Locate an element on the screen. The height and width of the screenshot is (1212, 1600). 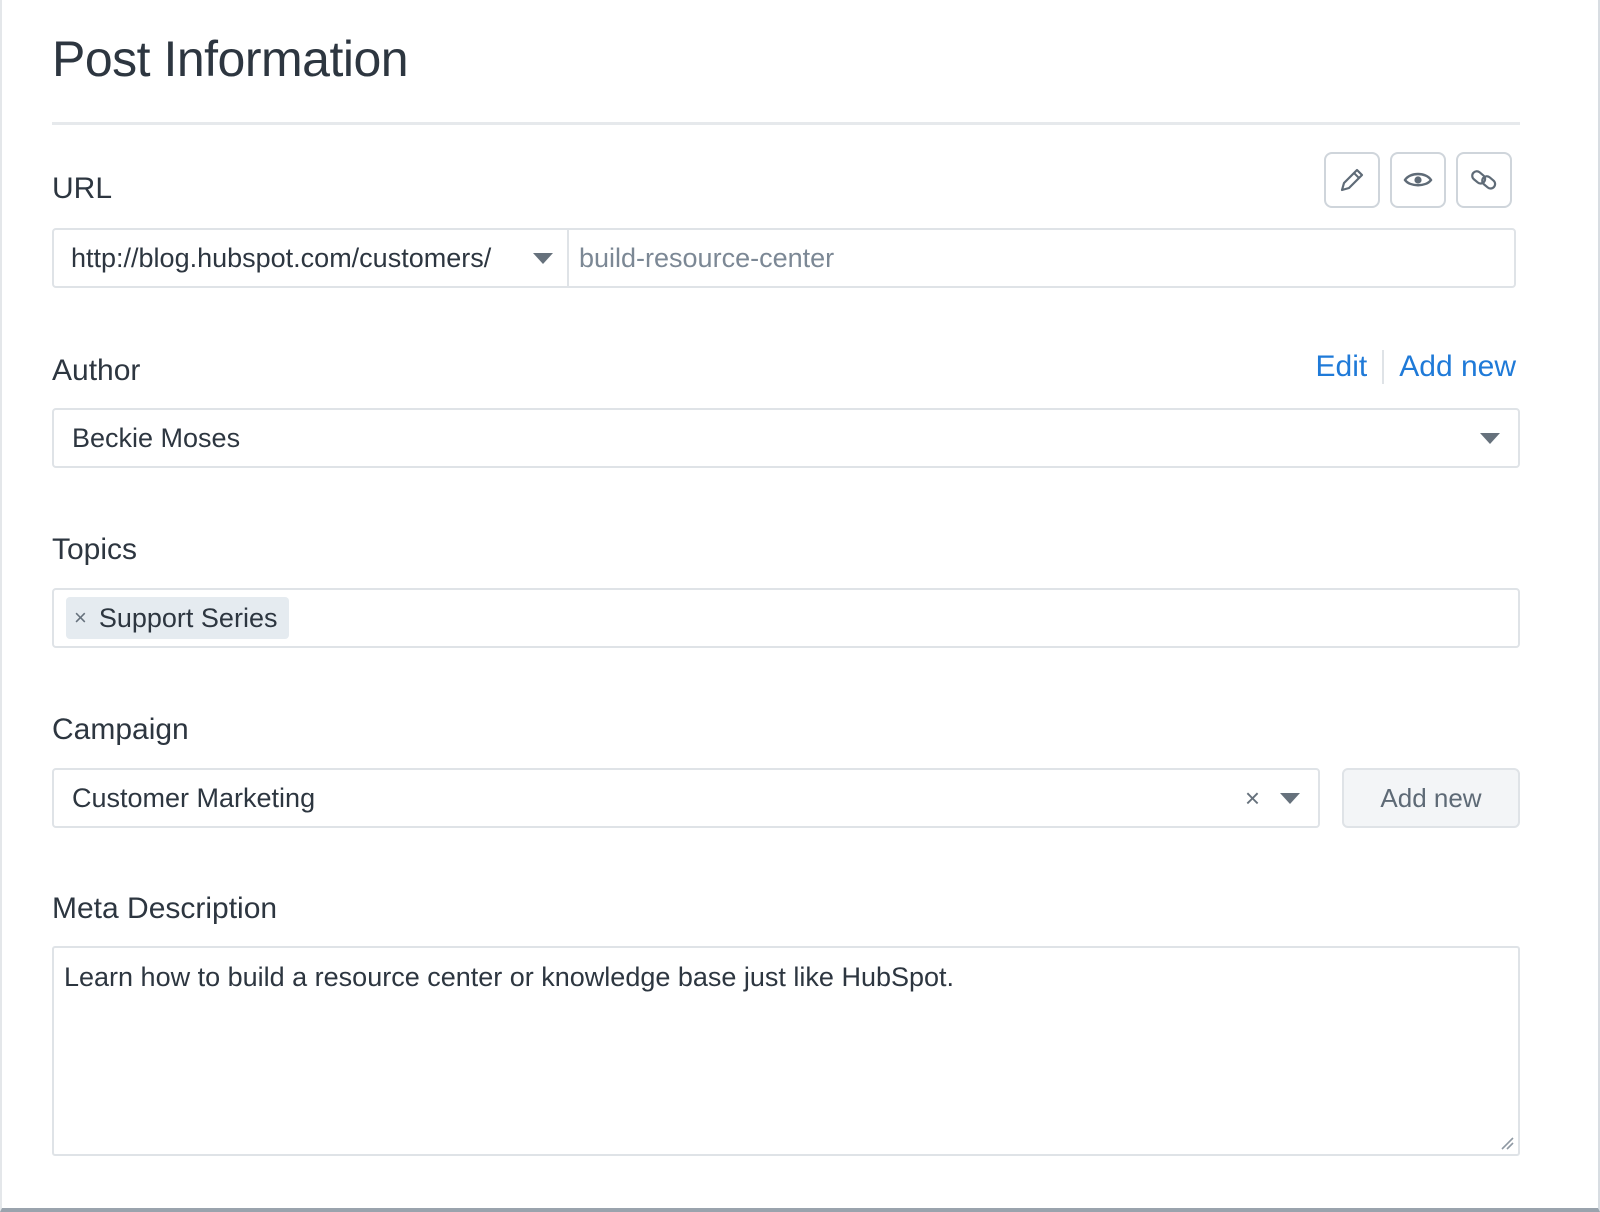
url-domain-select: http://blog.hubspot.com/customers/ is located at coordinates (311, 258).